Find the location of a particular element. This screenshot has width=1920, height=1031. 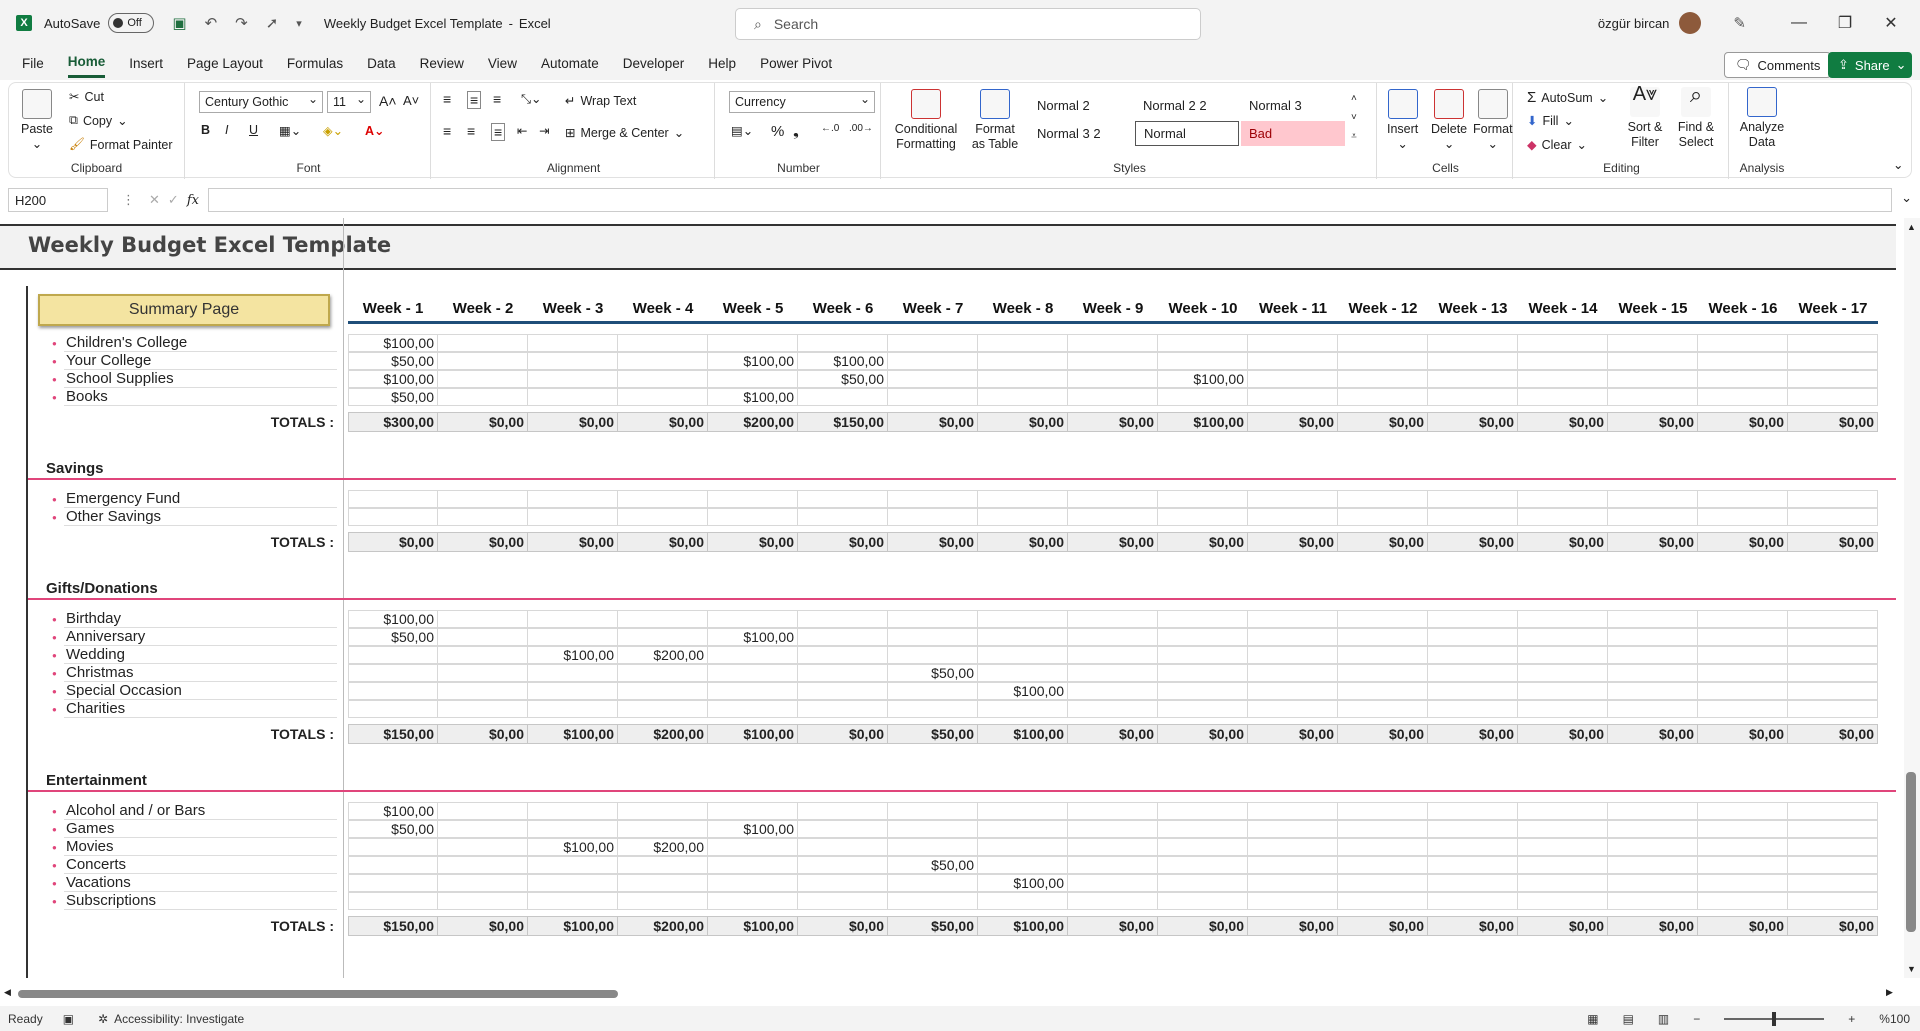

format-as-table-button: Format as Table is located at coordinates (995, 120).